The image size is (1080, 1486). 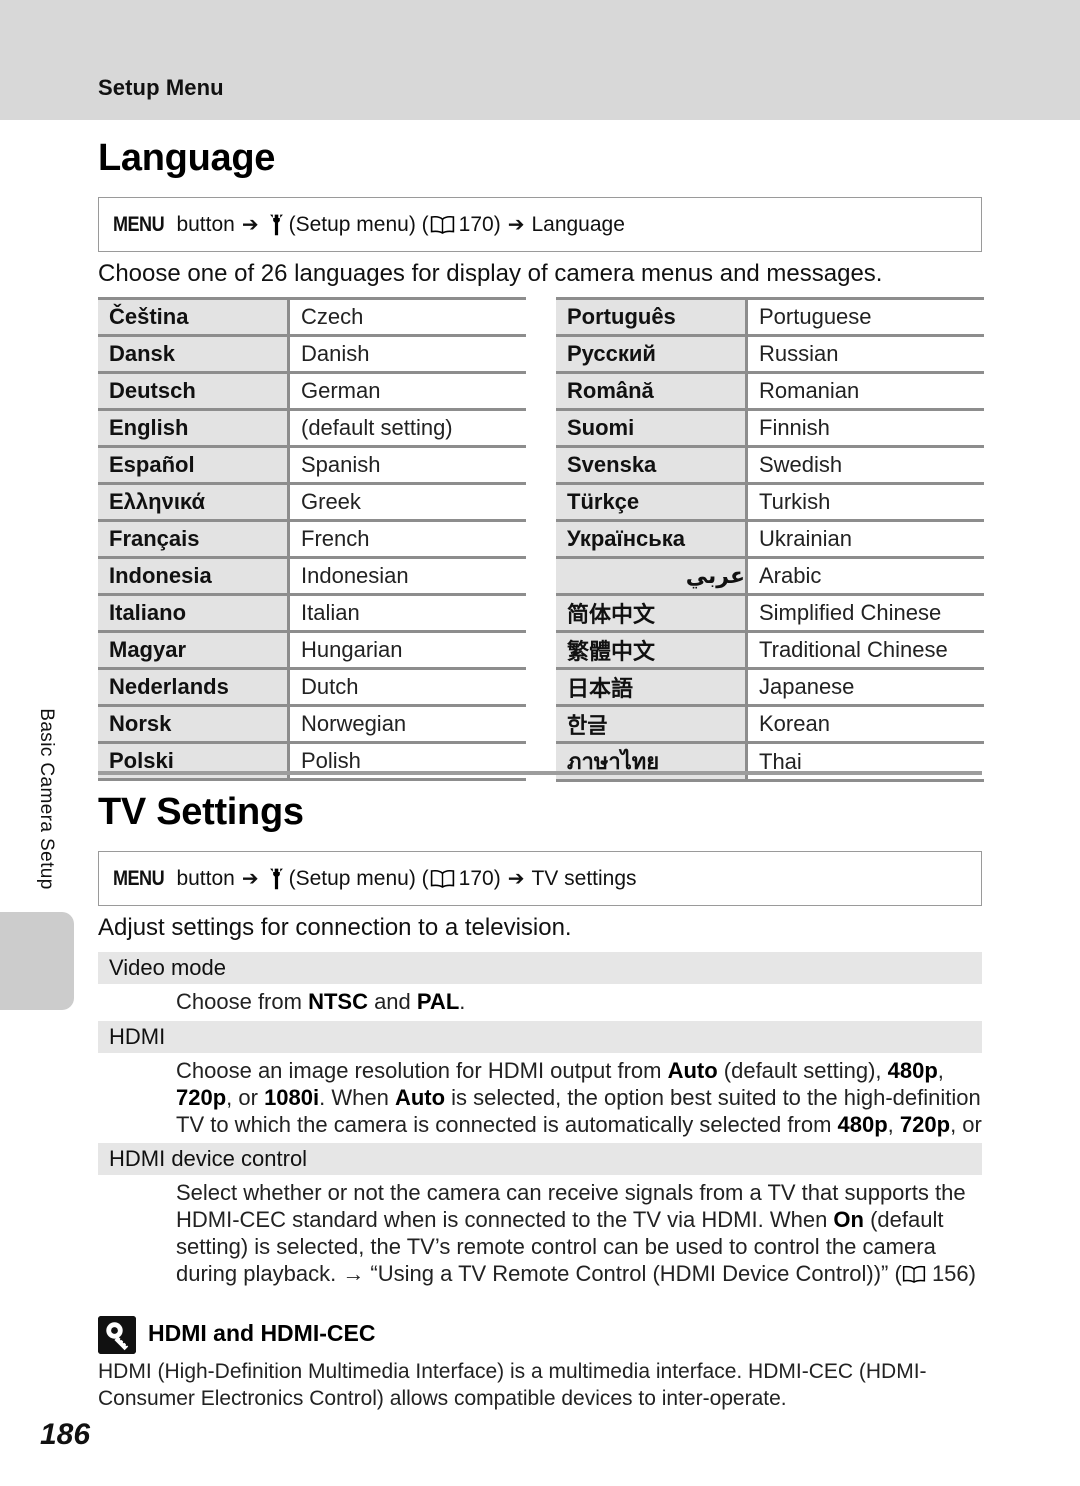 I want to click on language-english-name: Swedish, so click(x=865, y=464).